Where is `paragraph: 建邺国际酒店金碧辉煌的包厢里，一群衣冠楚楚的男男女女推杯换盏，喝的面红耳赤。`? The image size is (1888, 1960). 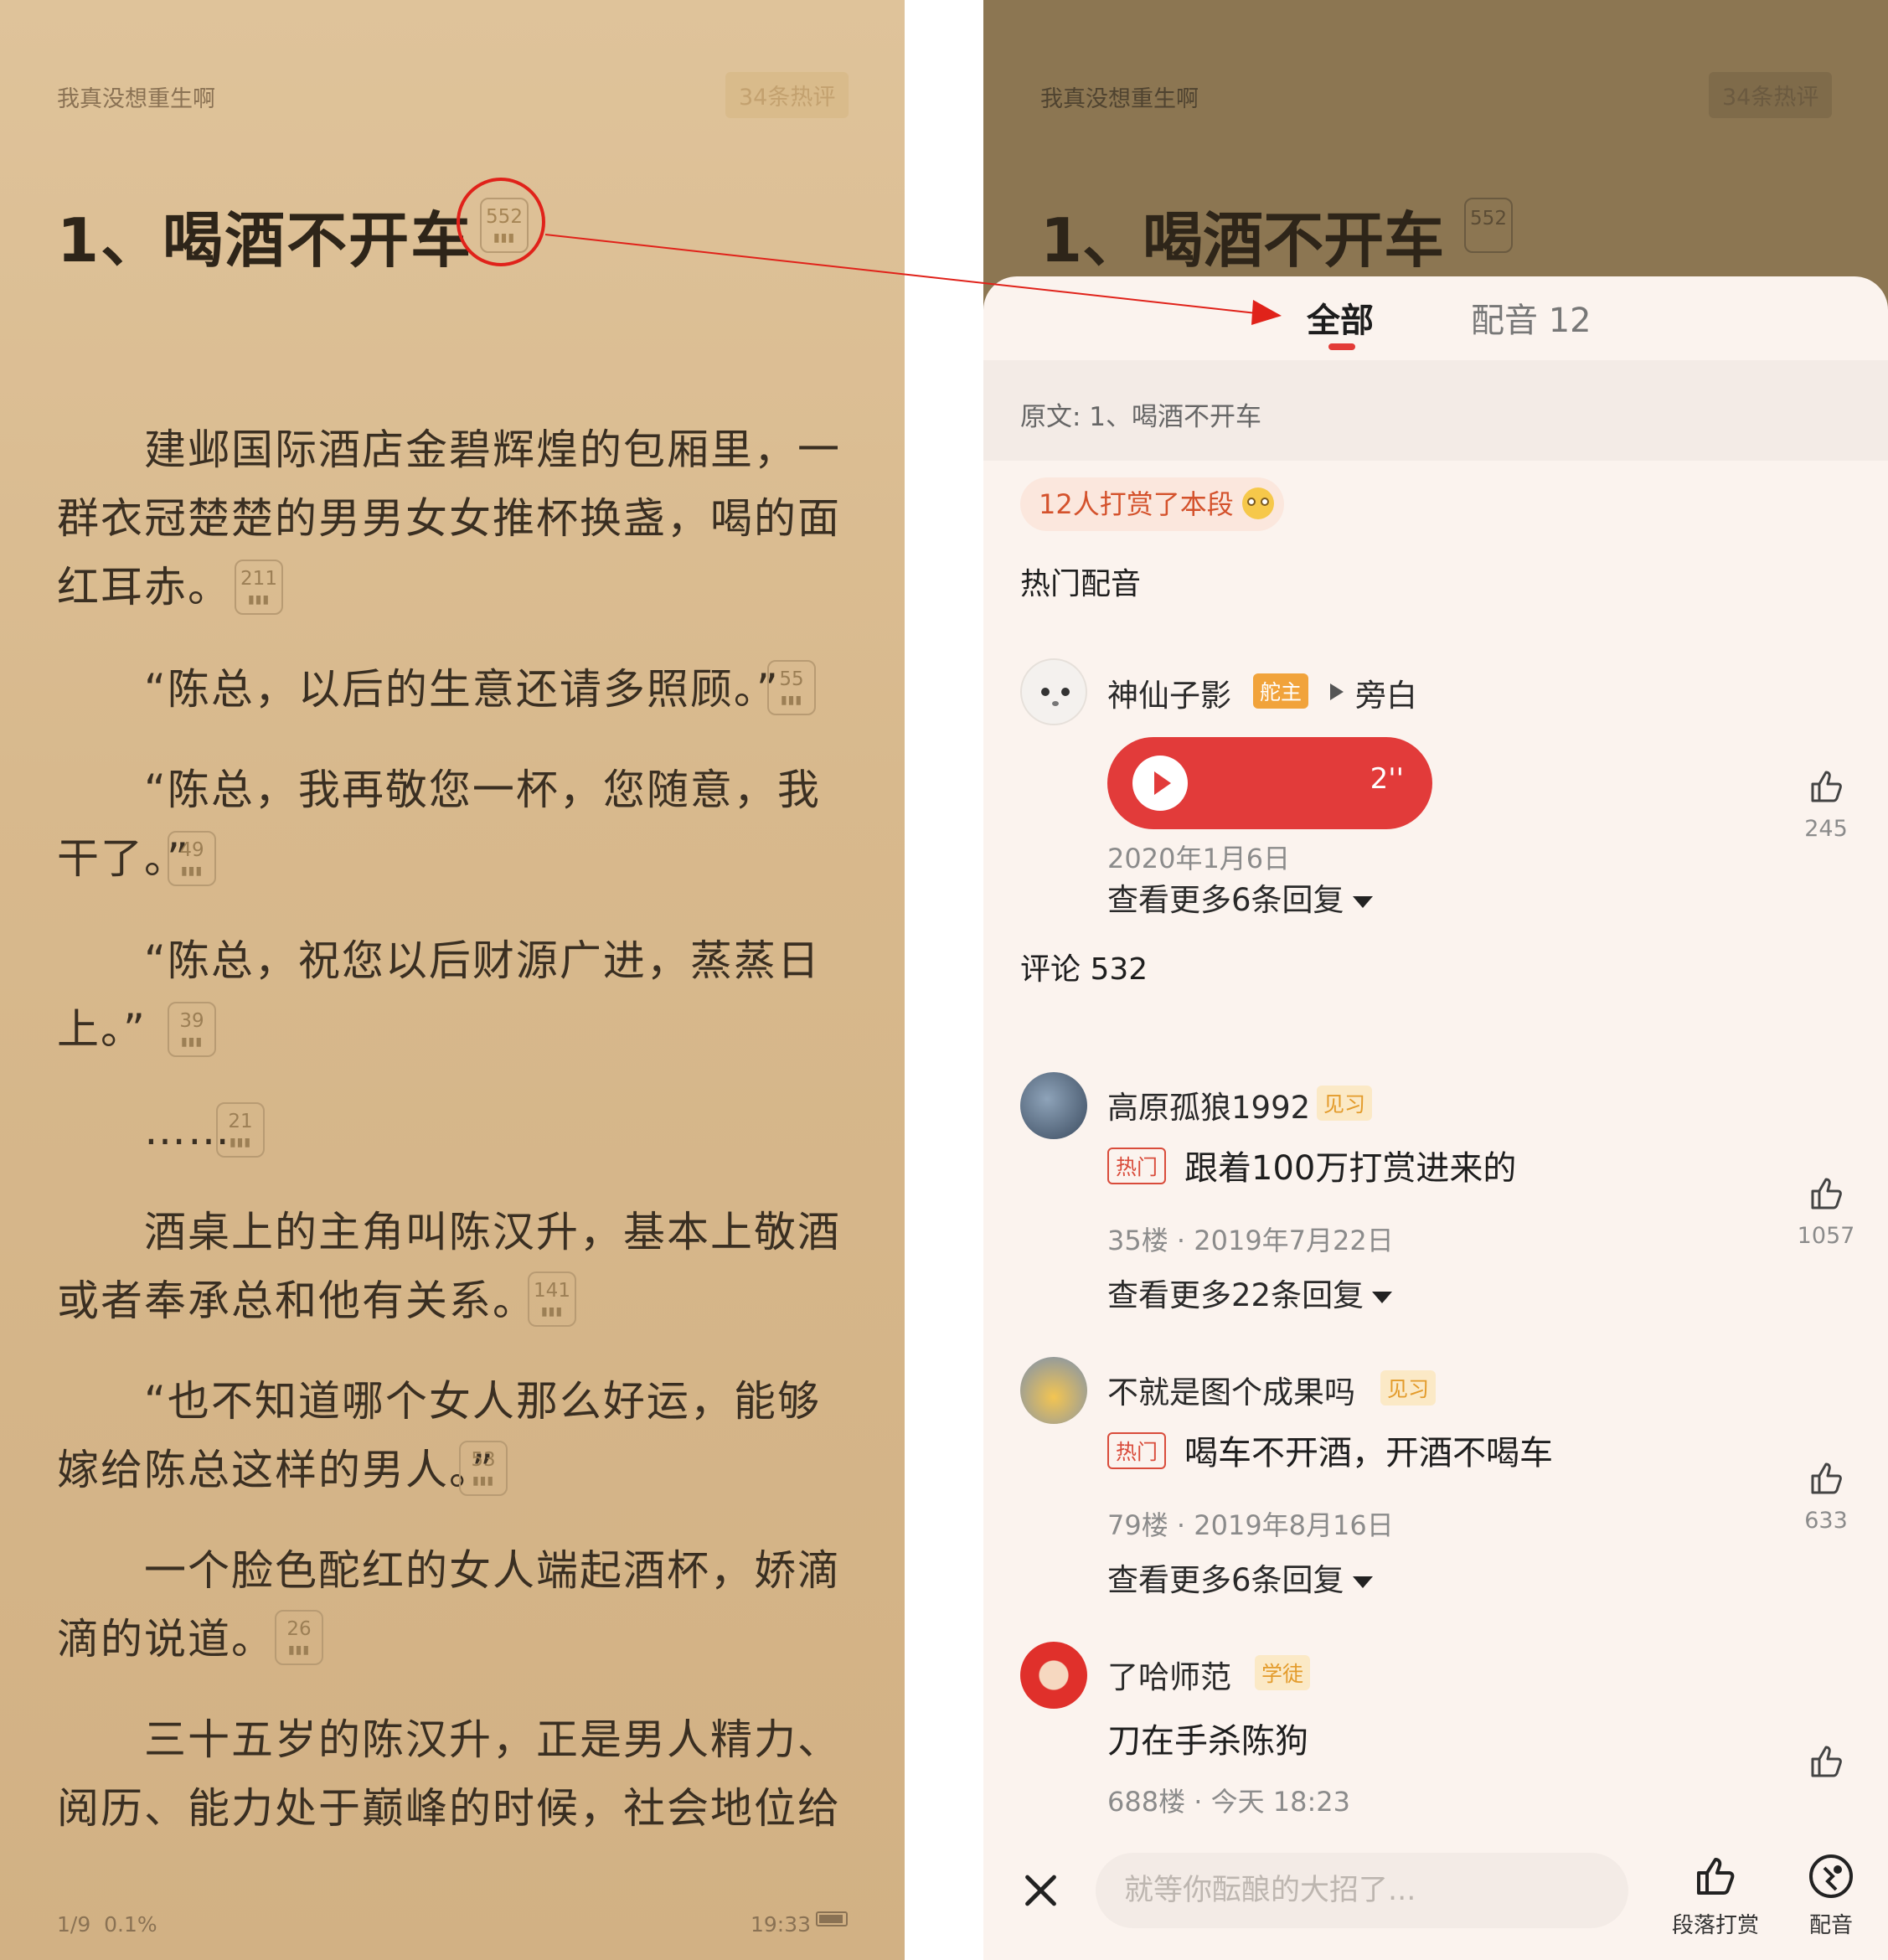 paragraph: 建邺国际酒店金碧辉煌的包厢里，一群衣冠楚楚的男男女女推杯换盏，喝的面红耳赤。 is located at coordinates (449, 518).